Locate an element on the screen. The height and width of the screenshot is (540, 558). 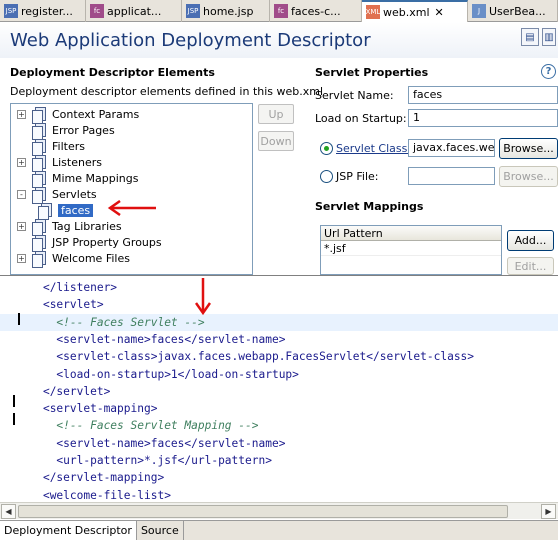
tree-item-label: Filters is located at coordinates (68, 146).